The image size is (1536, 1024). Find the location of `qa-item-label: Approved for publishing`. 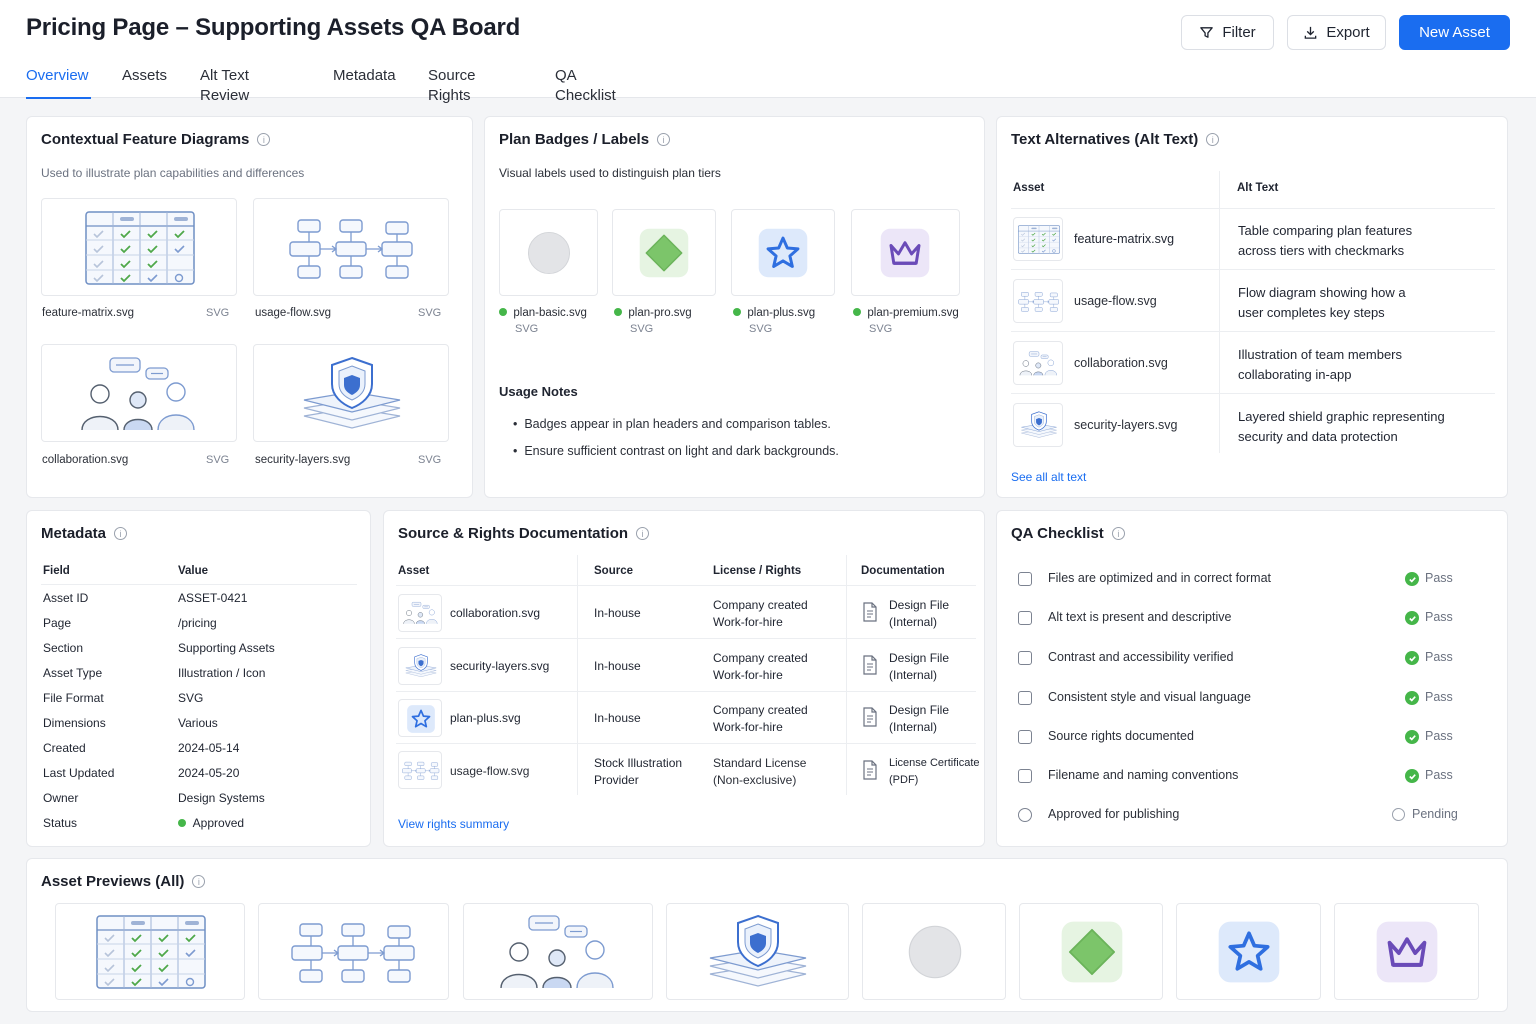

qa-item-label: Approved for publishing is located at coordinates (1114, 814).